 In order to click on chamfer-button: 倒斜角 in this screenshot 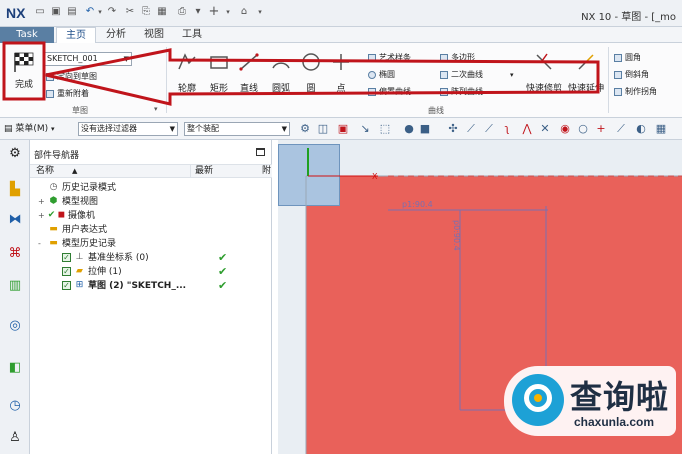, I will do `click(631, 75)`.